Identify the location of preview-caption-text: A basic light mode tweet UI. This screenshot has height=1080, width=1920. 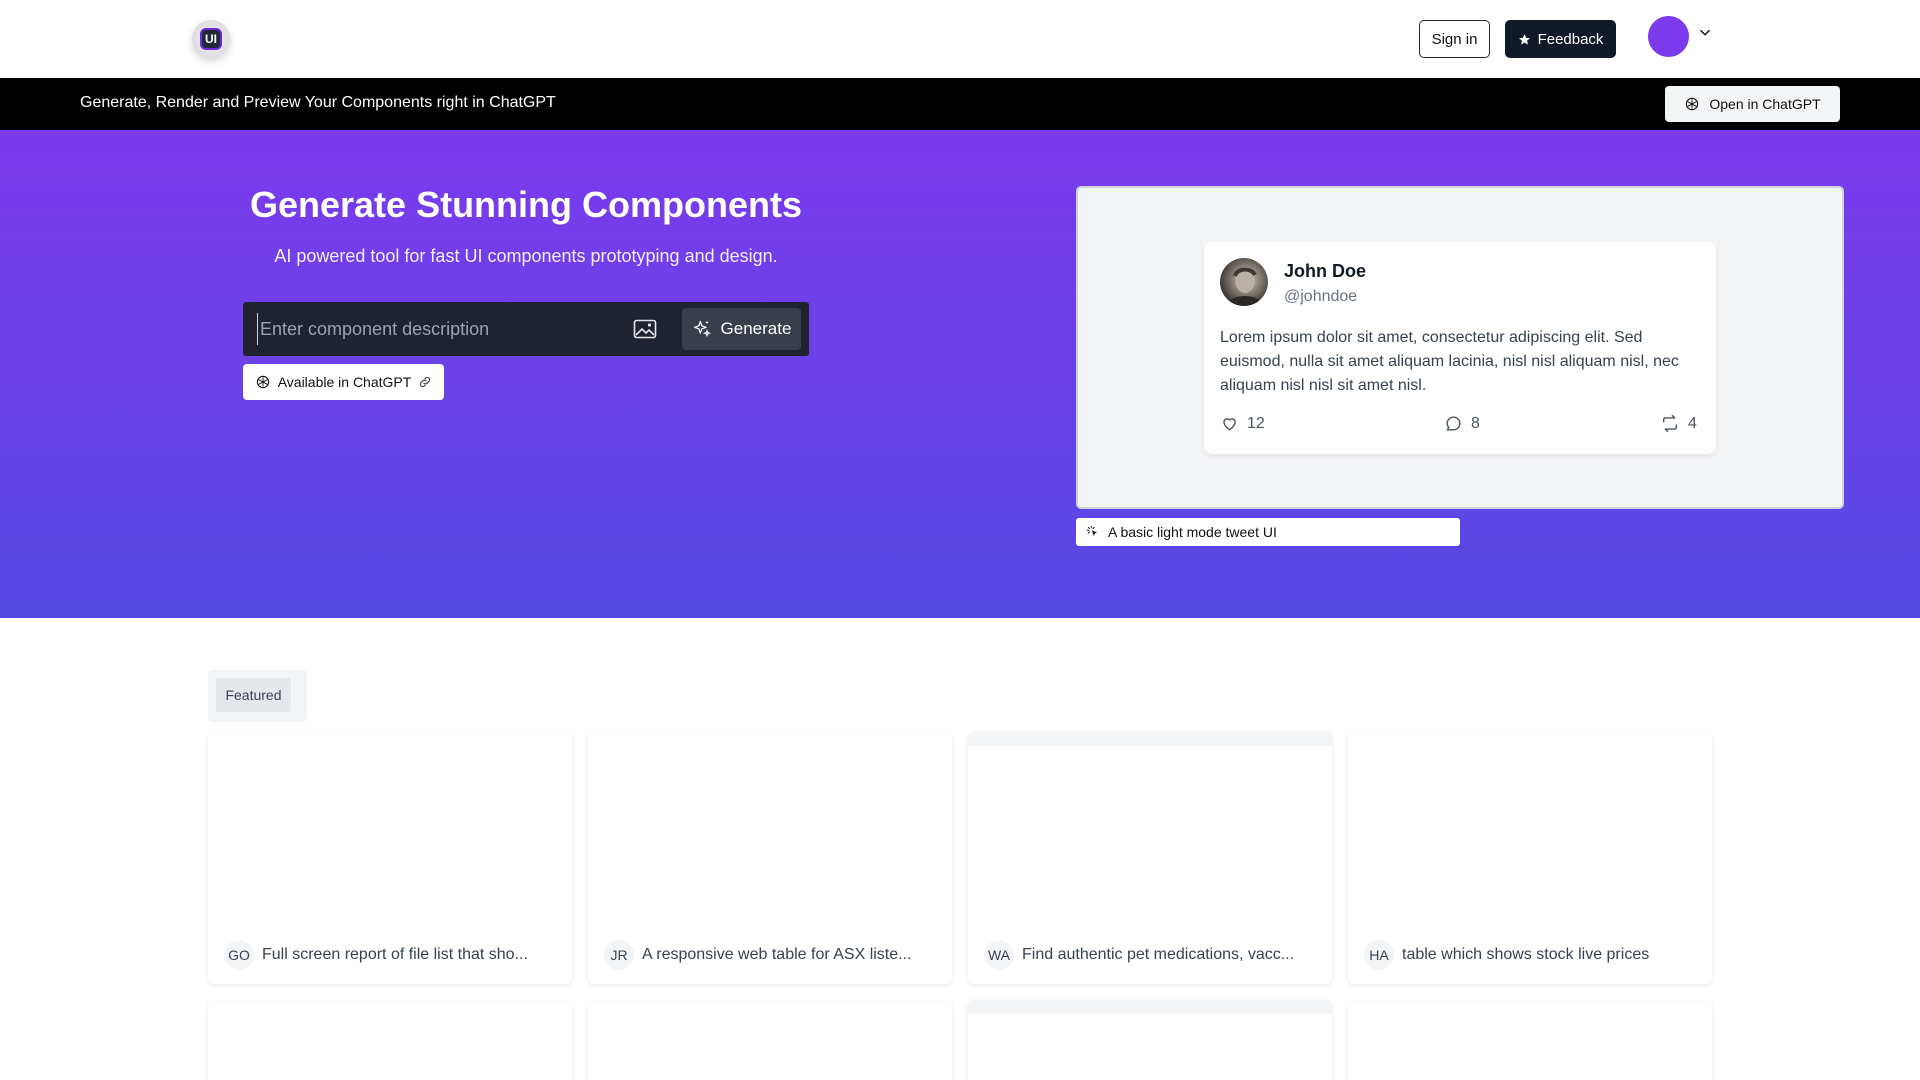
(1192, 532).